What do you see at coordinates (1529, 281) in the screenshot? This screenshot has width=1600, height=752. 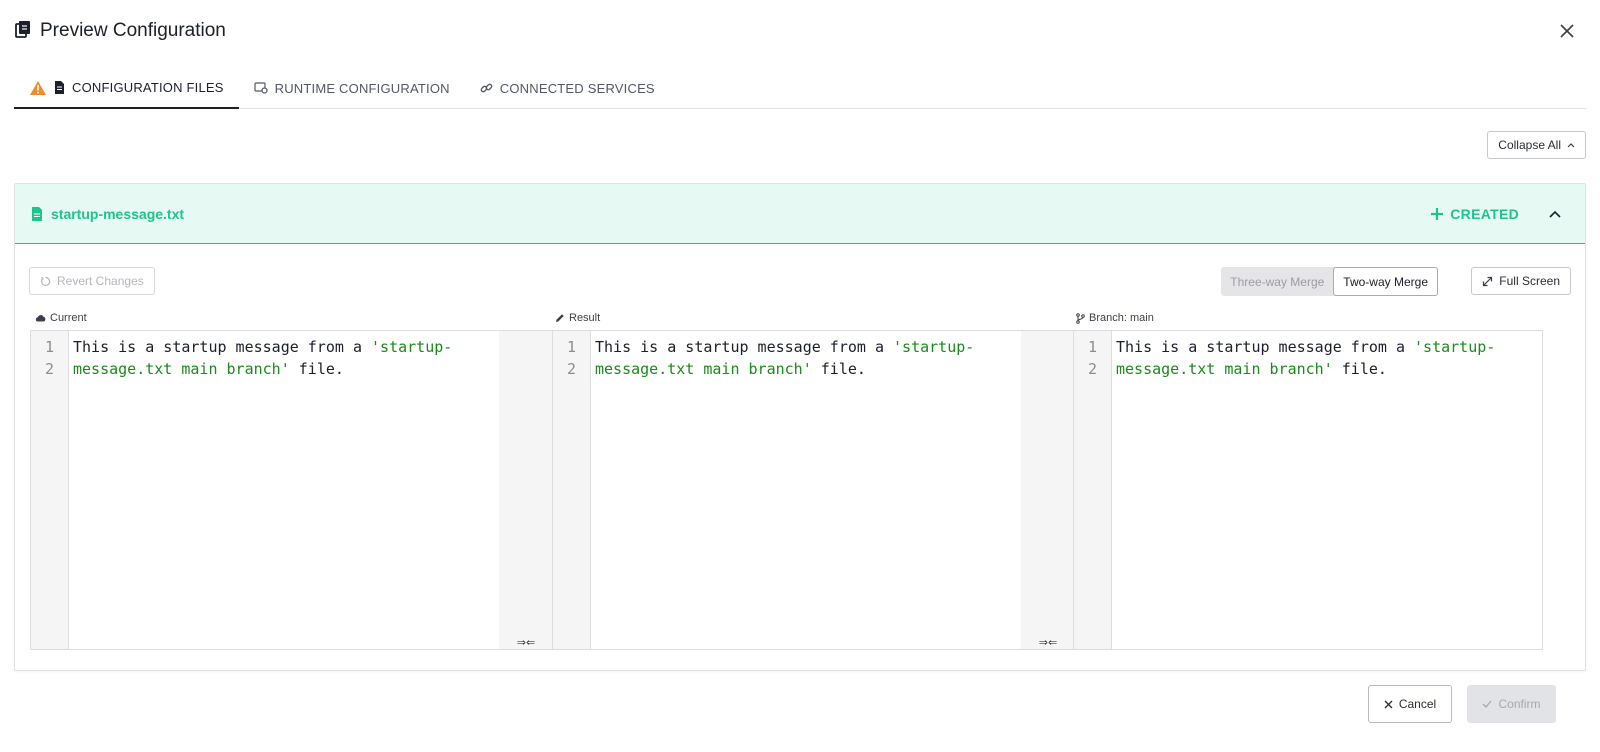 I see `full-screen-label: Full Screen` at bounding box center [1529, 281].